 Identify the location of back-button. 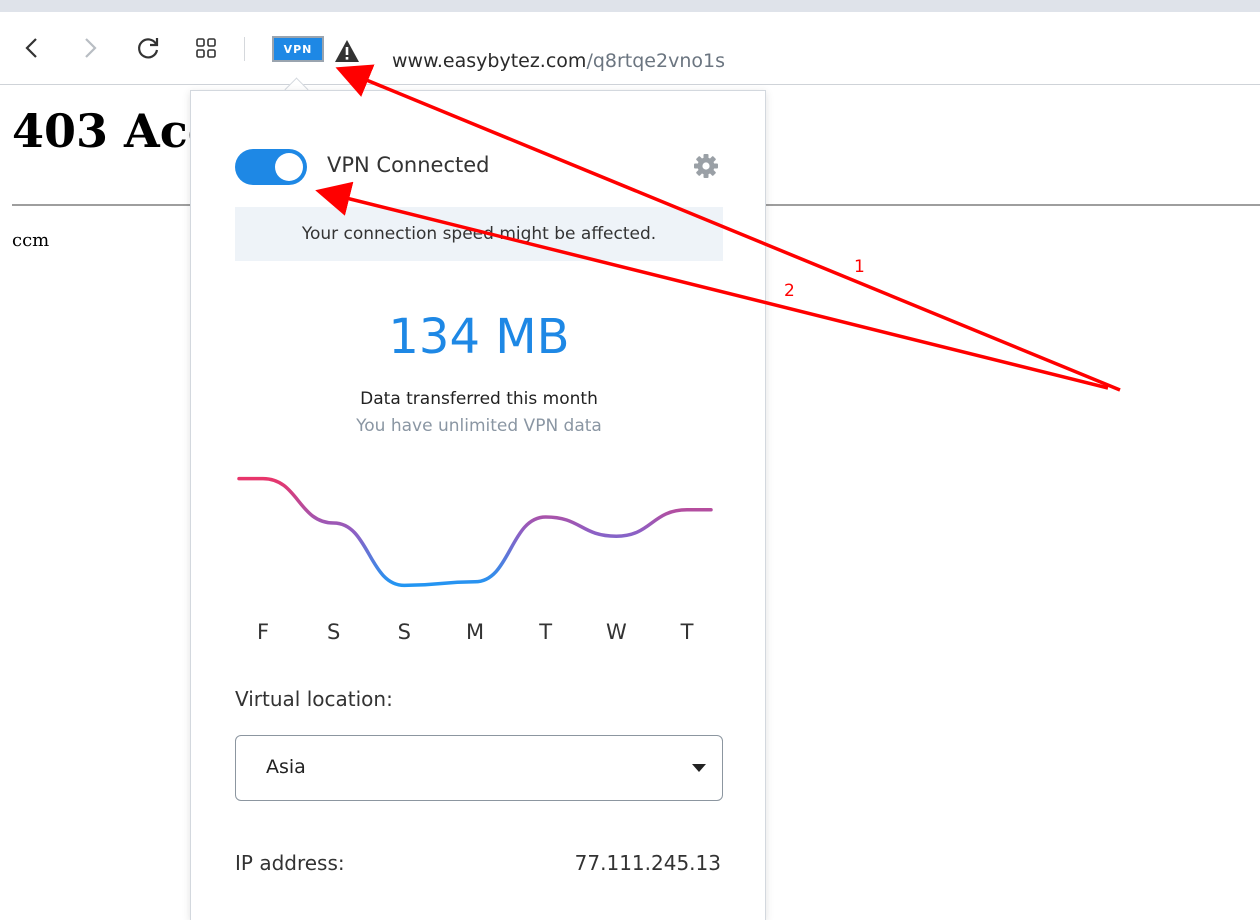
(32, 48).